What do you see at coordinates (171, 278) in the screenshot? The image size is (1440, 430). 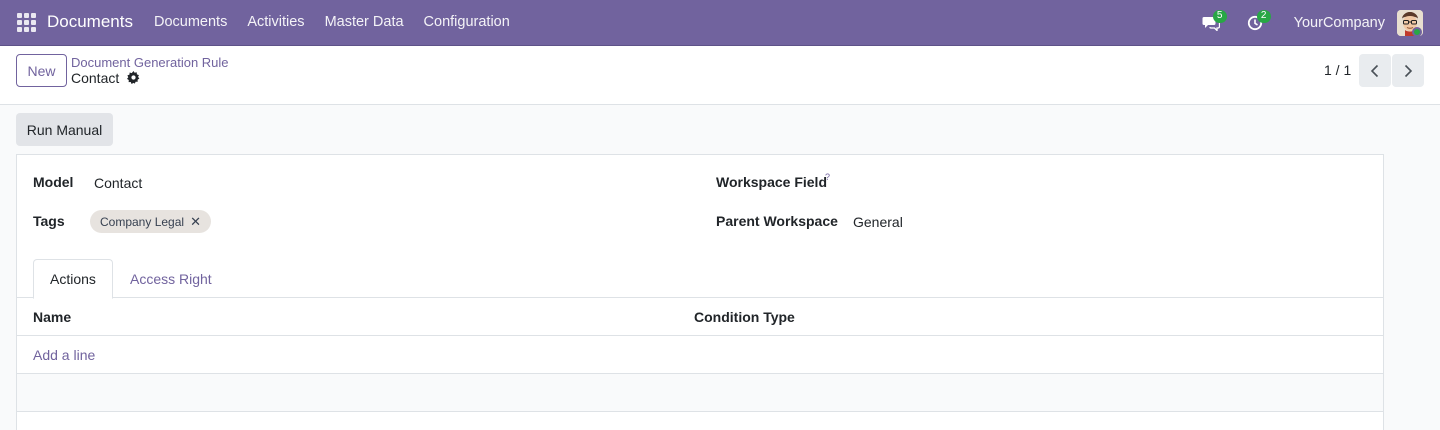 I see `tab-access-right: Access Right` at bounding box center [171, 278].